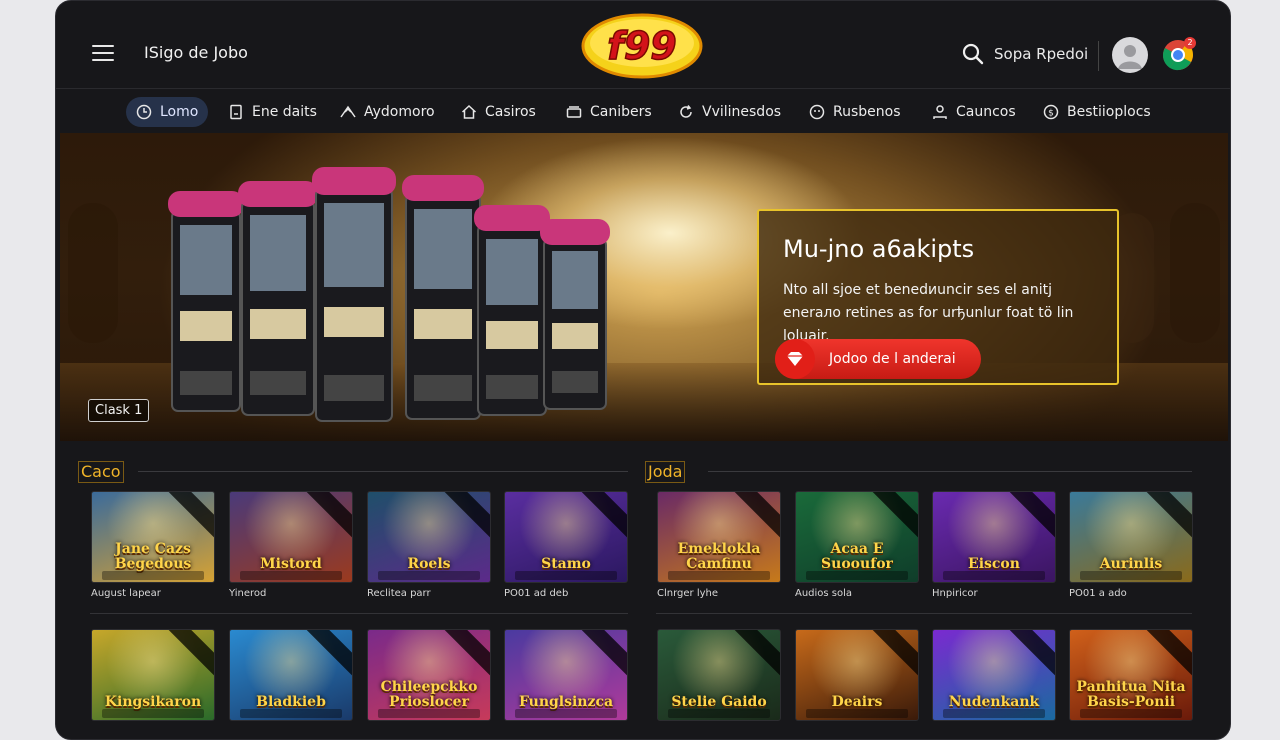 Image resolution: width=1280 pixels, height=740 pixels. What do you see at coordinates (994, 702) in the screenshot?
I see `game-title: Nudenkank` at bounding box center [994, 702].